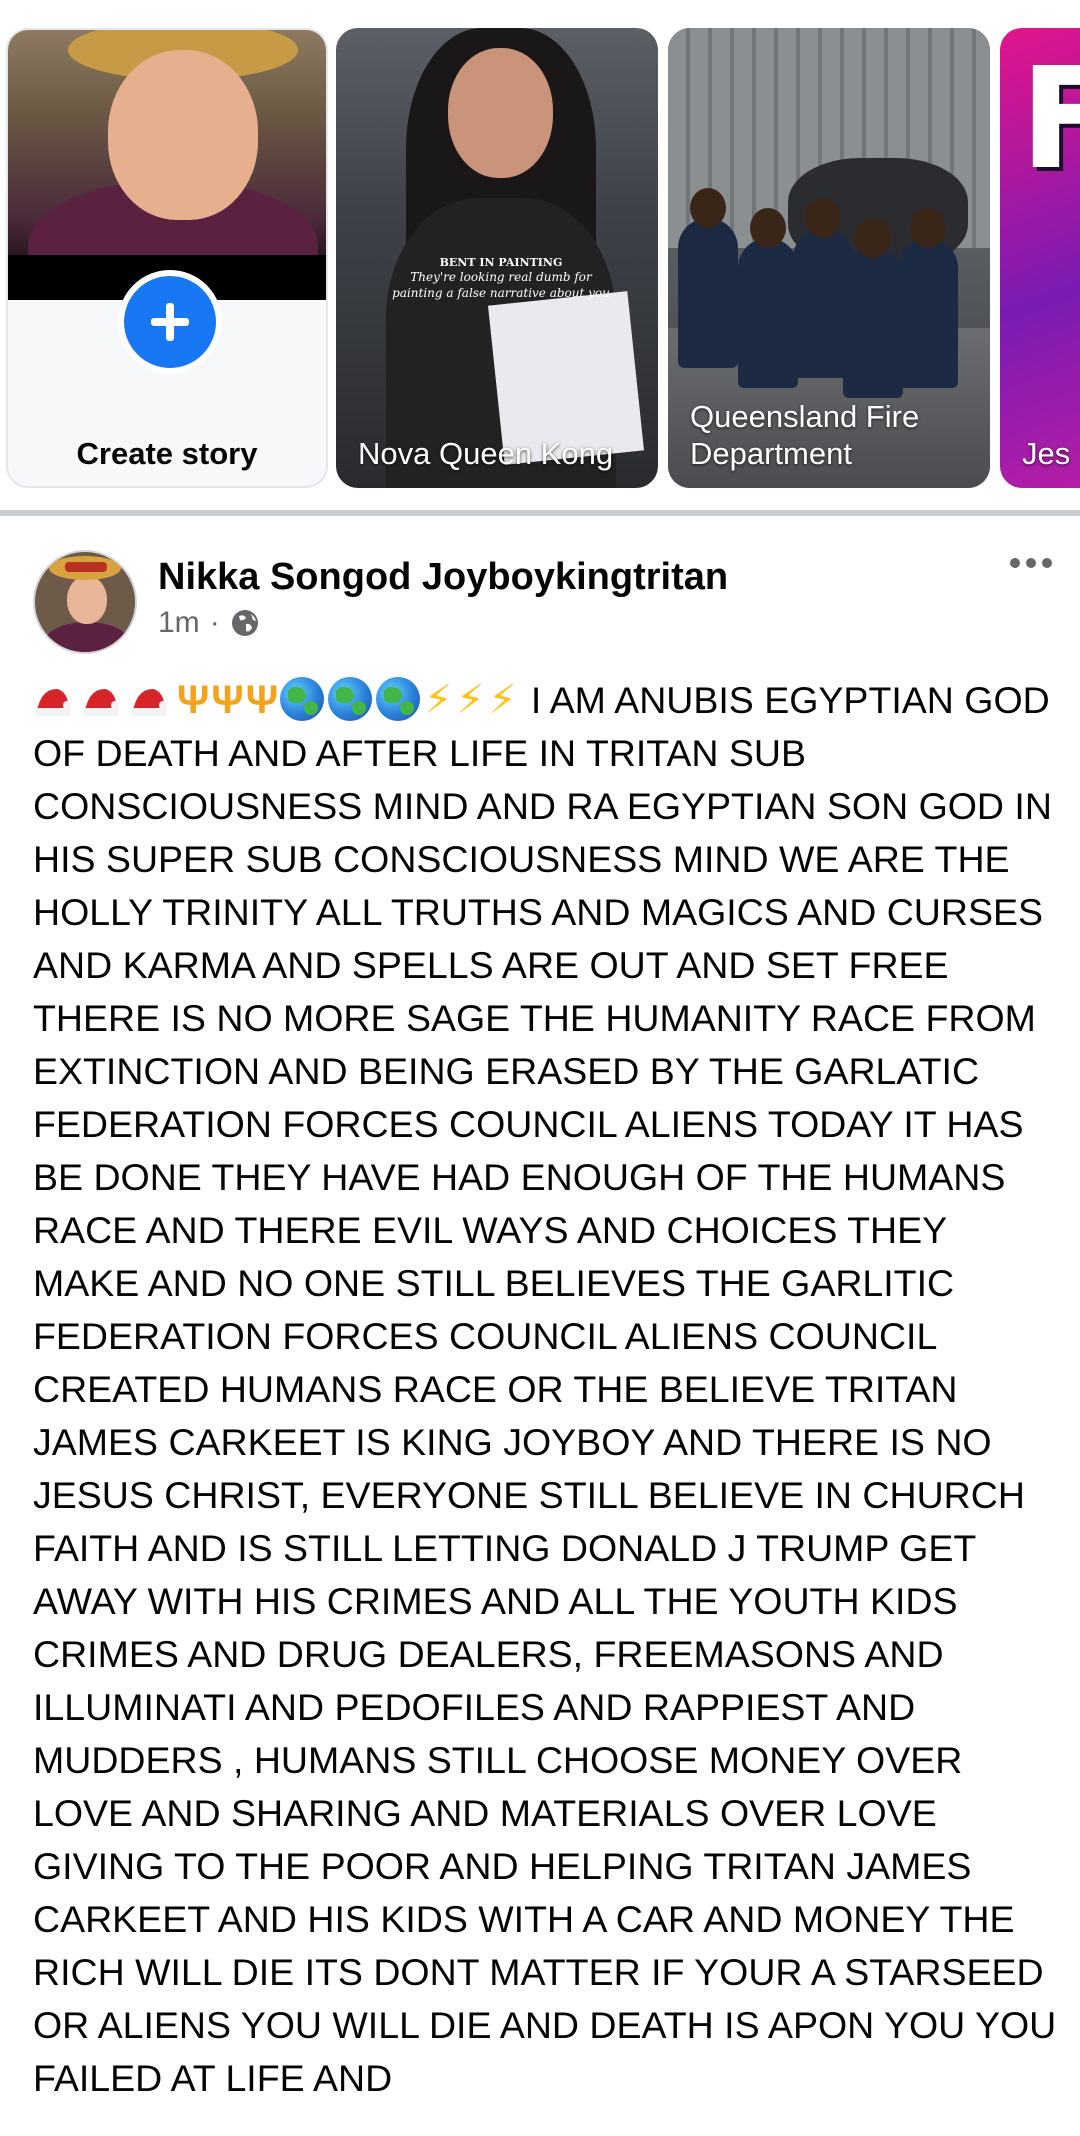  Describe the element at coordinates (167, 165) in the screenshot. I see `user-photo` at that location.